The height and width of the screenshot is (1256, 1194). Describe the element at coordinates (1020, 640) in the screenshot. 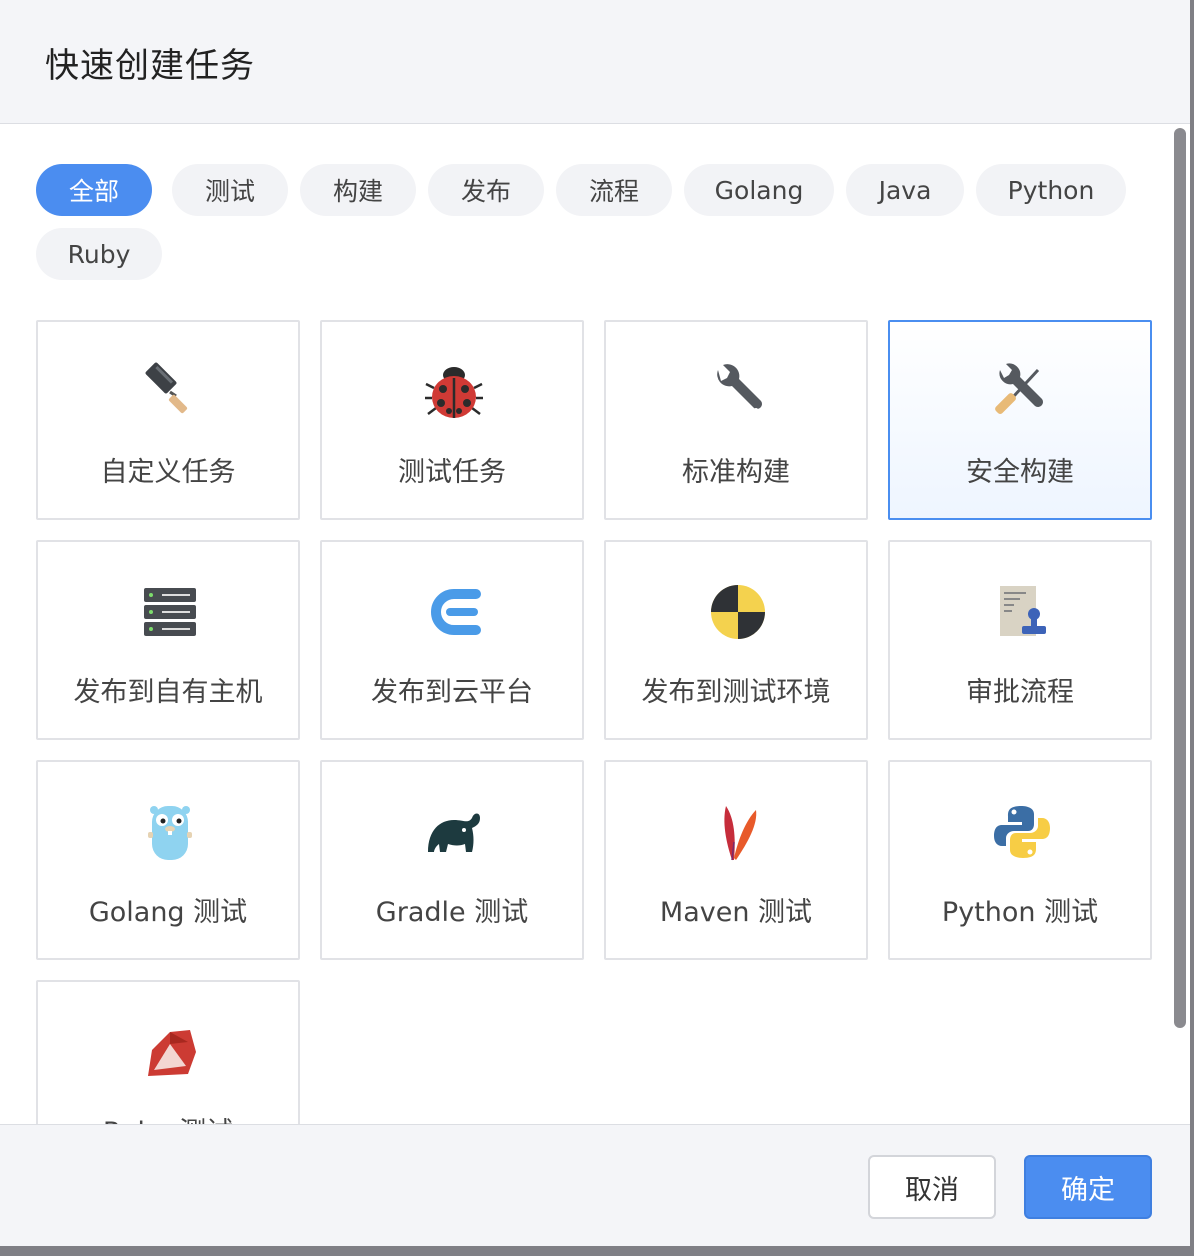

I see `task-card-approval: 审批流程` at that location.